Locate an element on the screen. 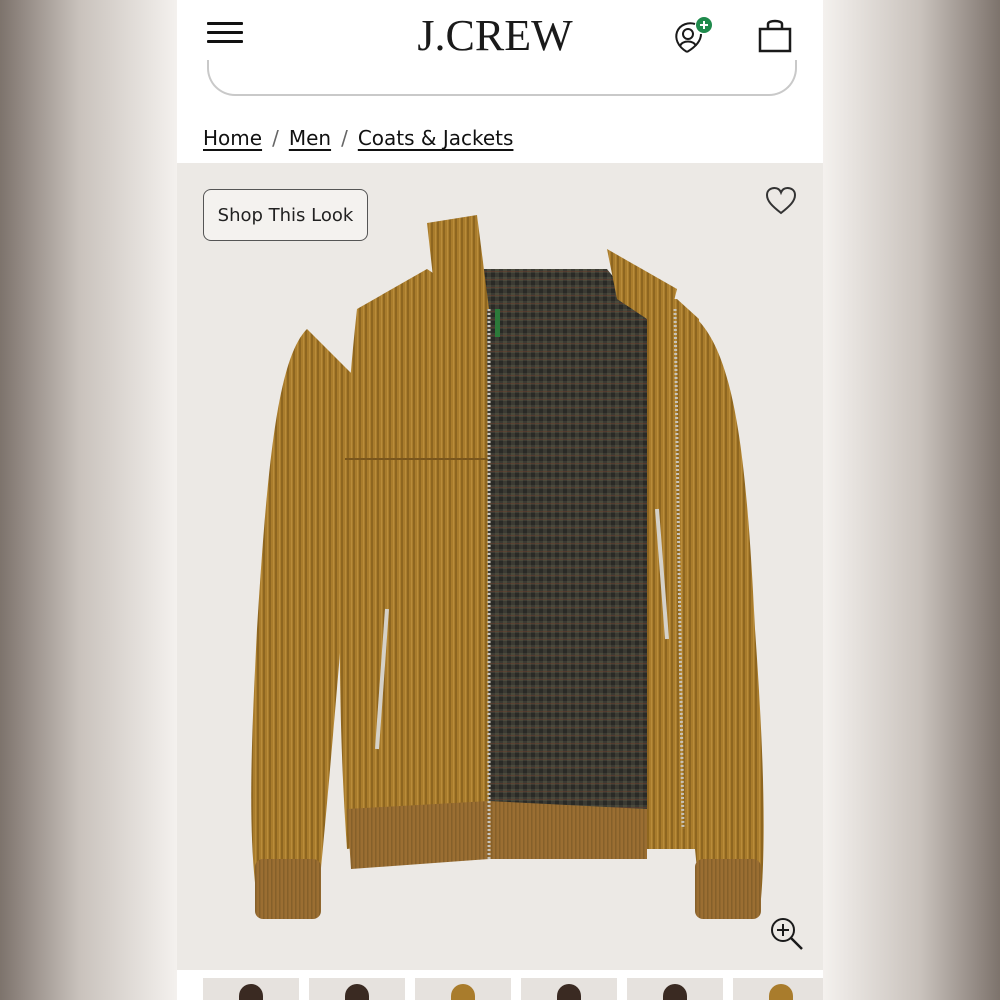  heart-outline-icon is located at coordinates (781, 201).